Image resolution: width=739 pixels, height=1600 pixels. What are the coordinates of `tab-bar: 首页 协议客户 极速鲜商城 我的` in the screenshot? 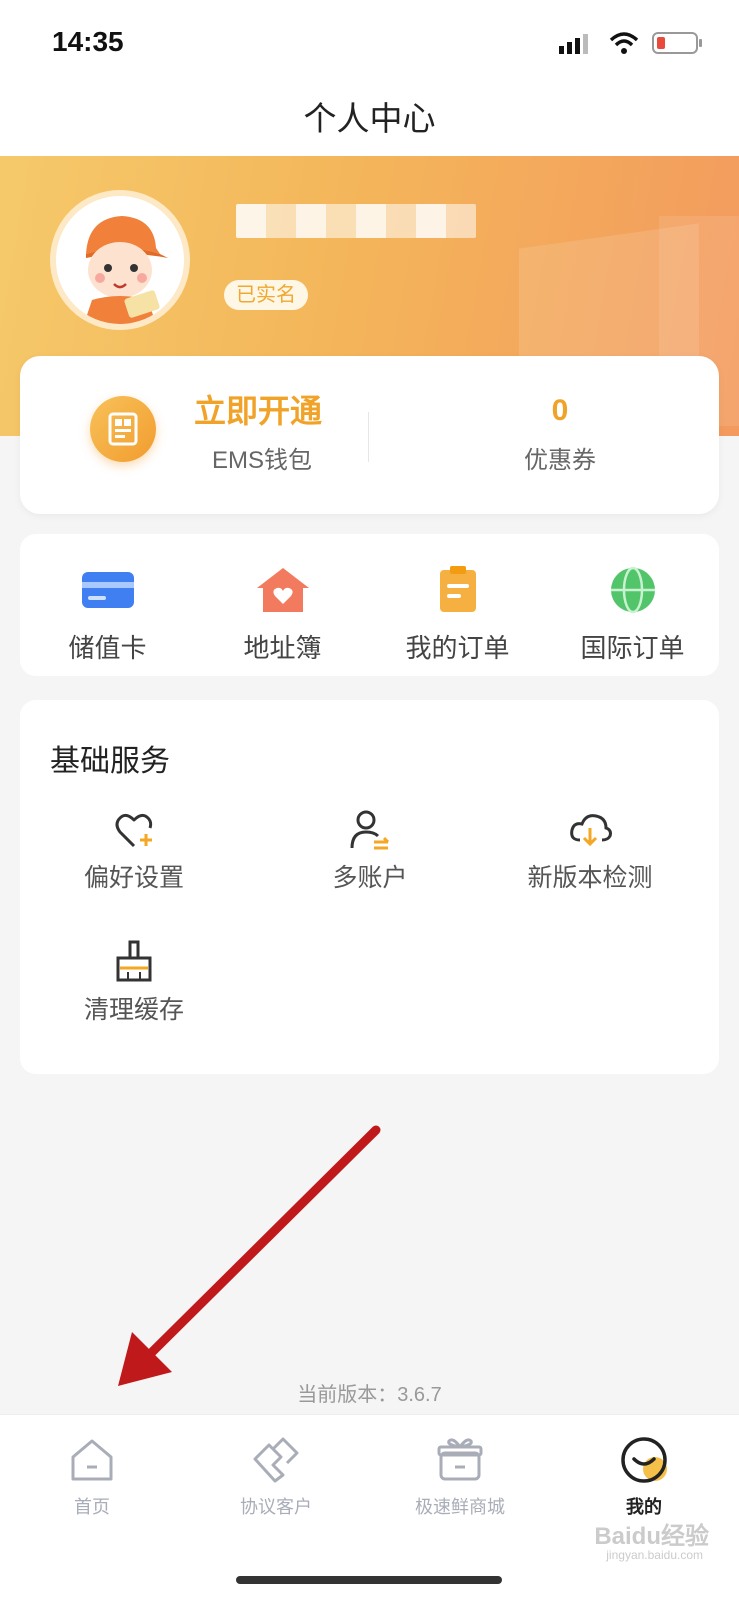 It's located at (369, 1507).